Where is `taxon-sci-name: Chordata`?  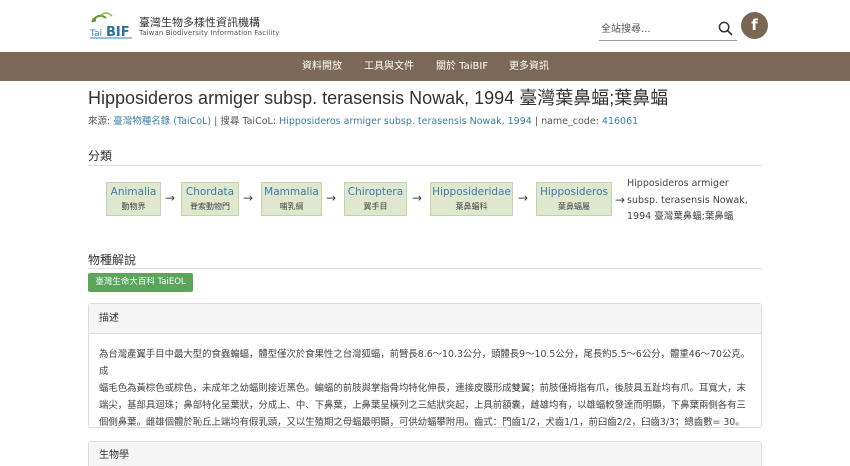
taxon-sci-name: Chordata is located at coordinates (210, 192).